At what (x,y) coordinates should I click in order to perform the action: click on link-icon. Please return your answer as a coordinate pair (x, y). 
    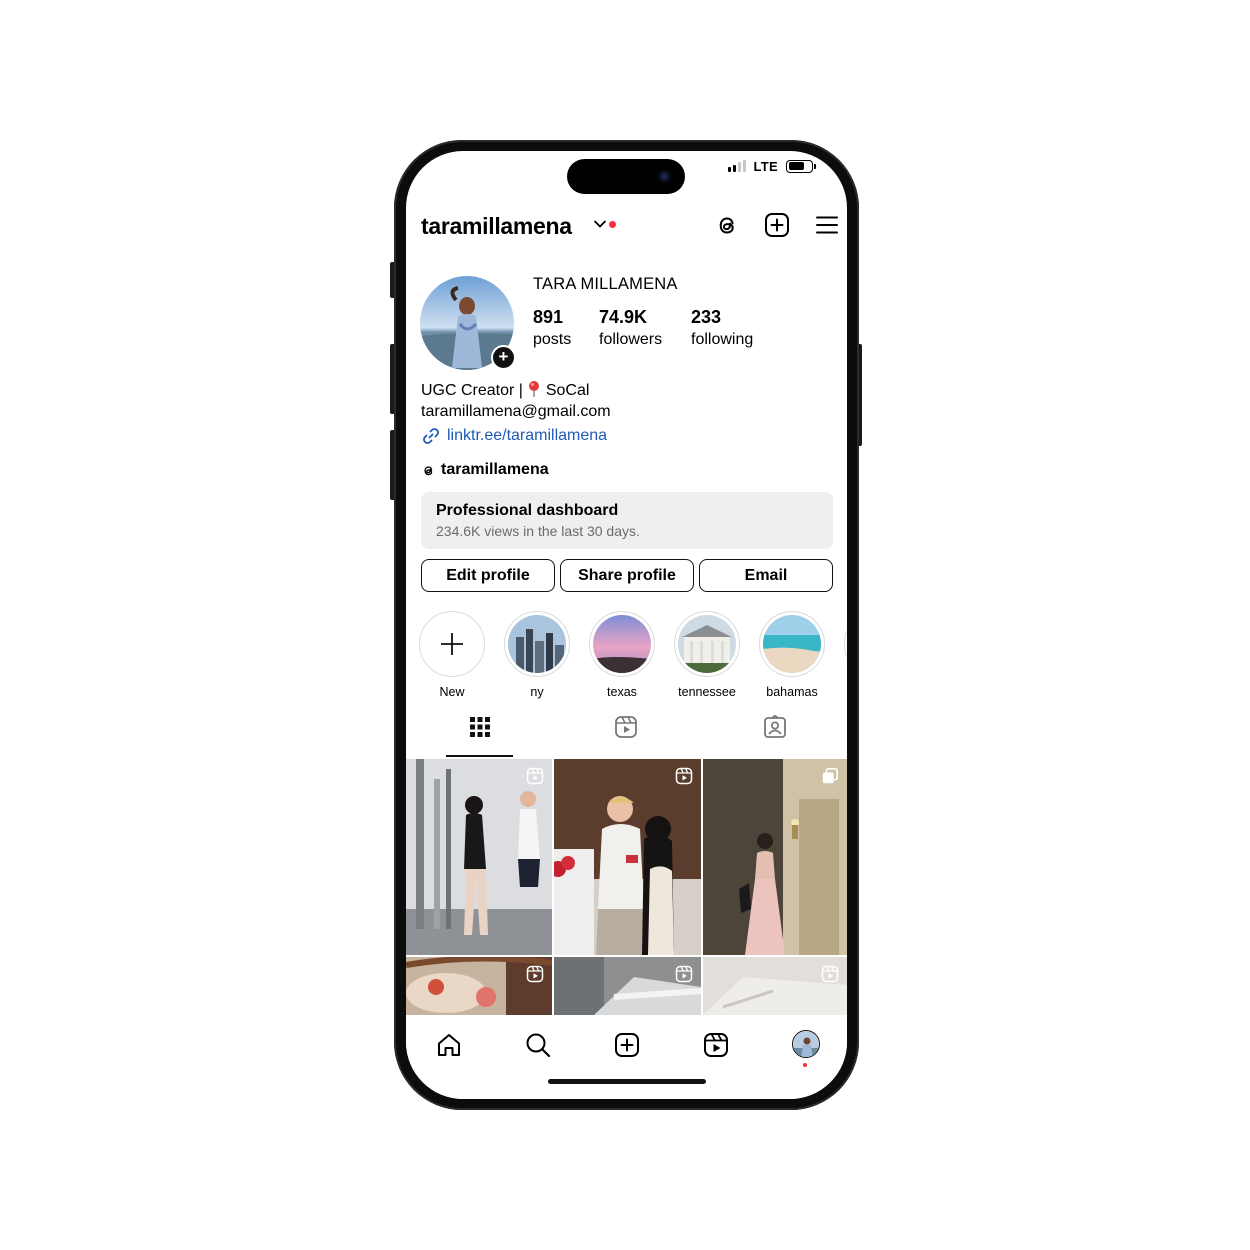
    Looking at the image, I should click on (431, 436).